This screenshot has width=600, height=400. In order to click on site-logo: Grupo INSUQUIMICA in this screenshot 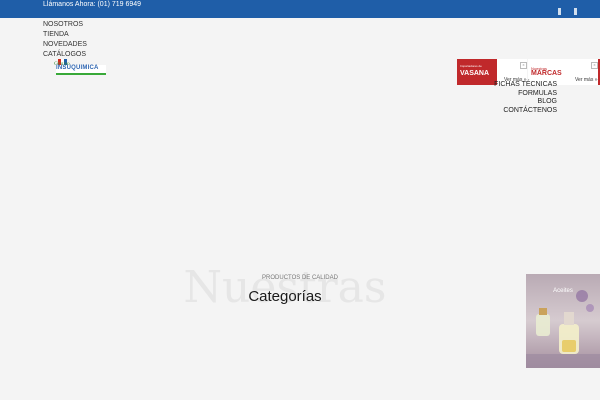, I will do `click(77, 65)`.